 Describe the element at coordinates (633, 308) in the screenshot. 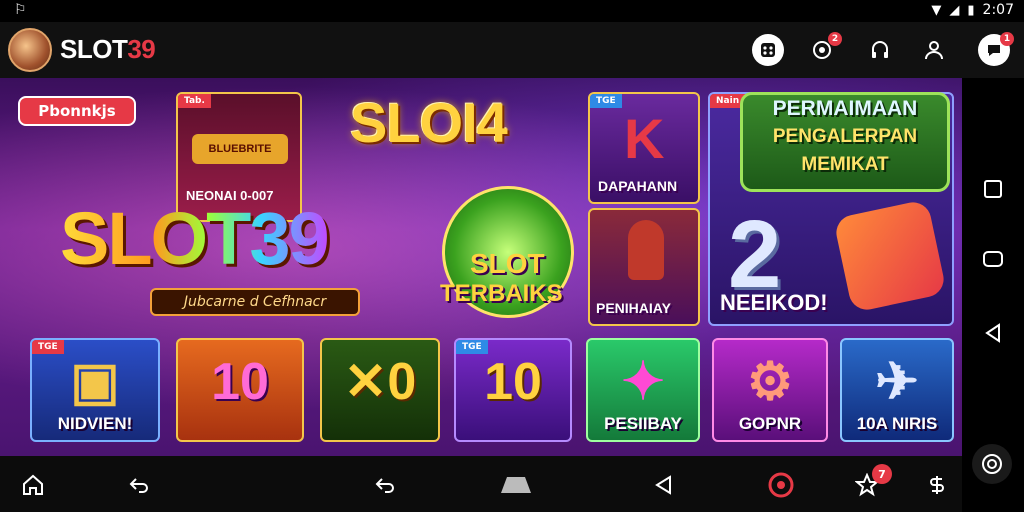

I see `card-label: PENIHAIAY` at that location.